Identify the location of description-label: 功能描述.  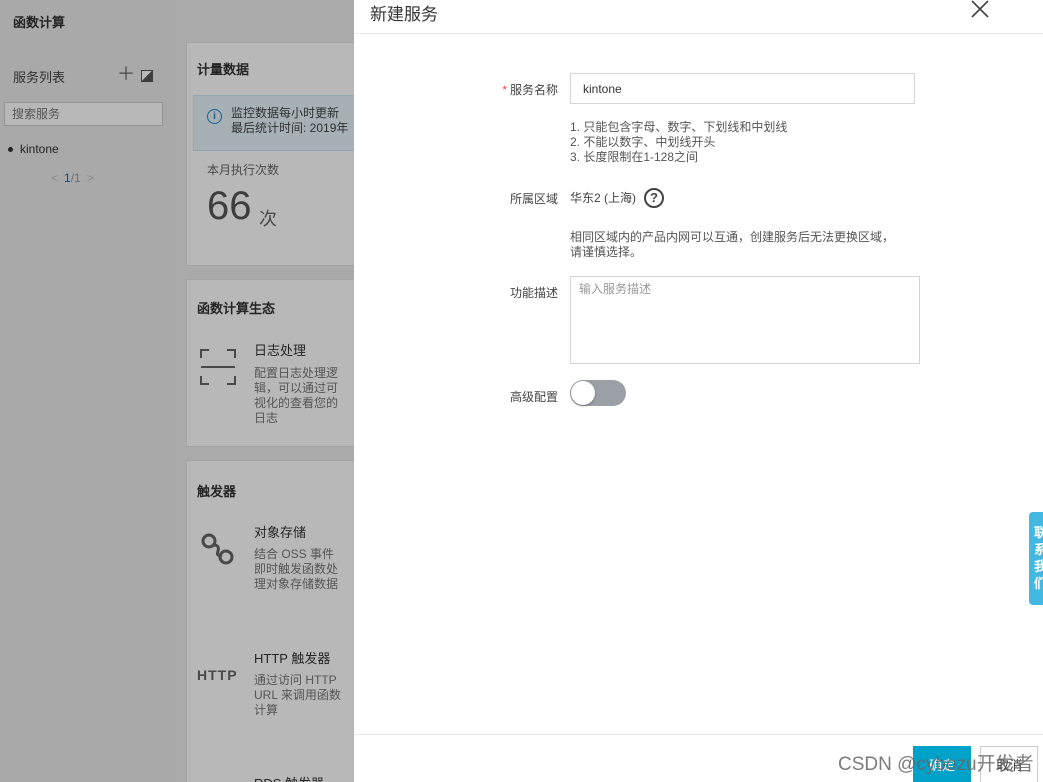
(533, 293).